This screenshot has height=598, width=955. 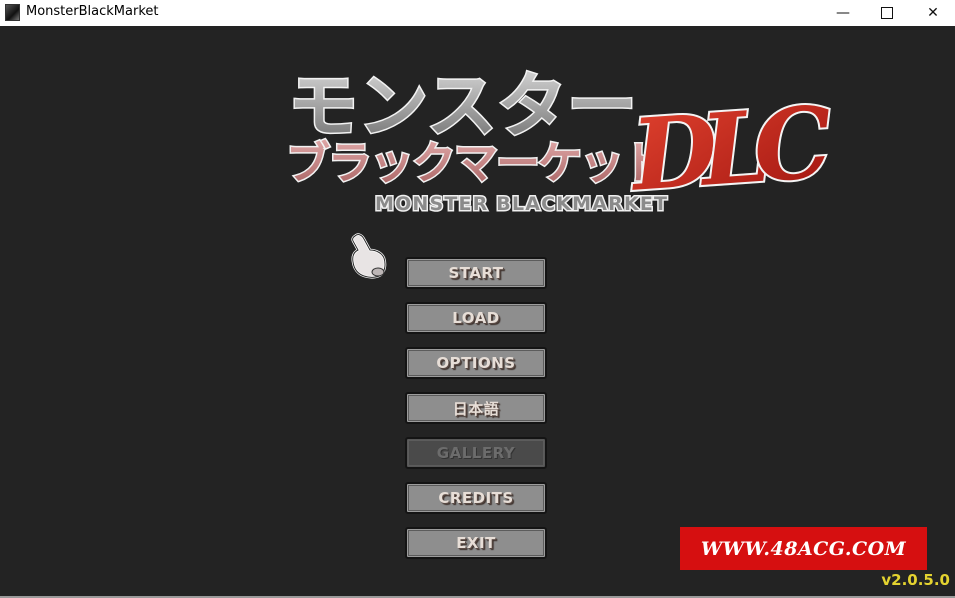 I want to click on options-button: OPTIONS, so click(x=476, y=363).